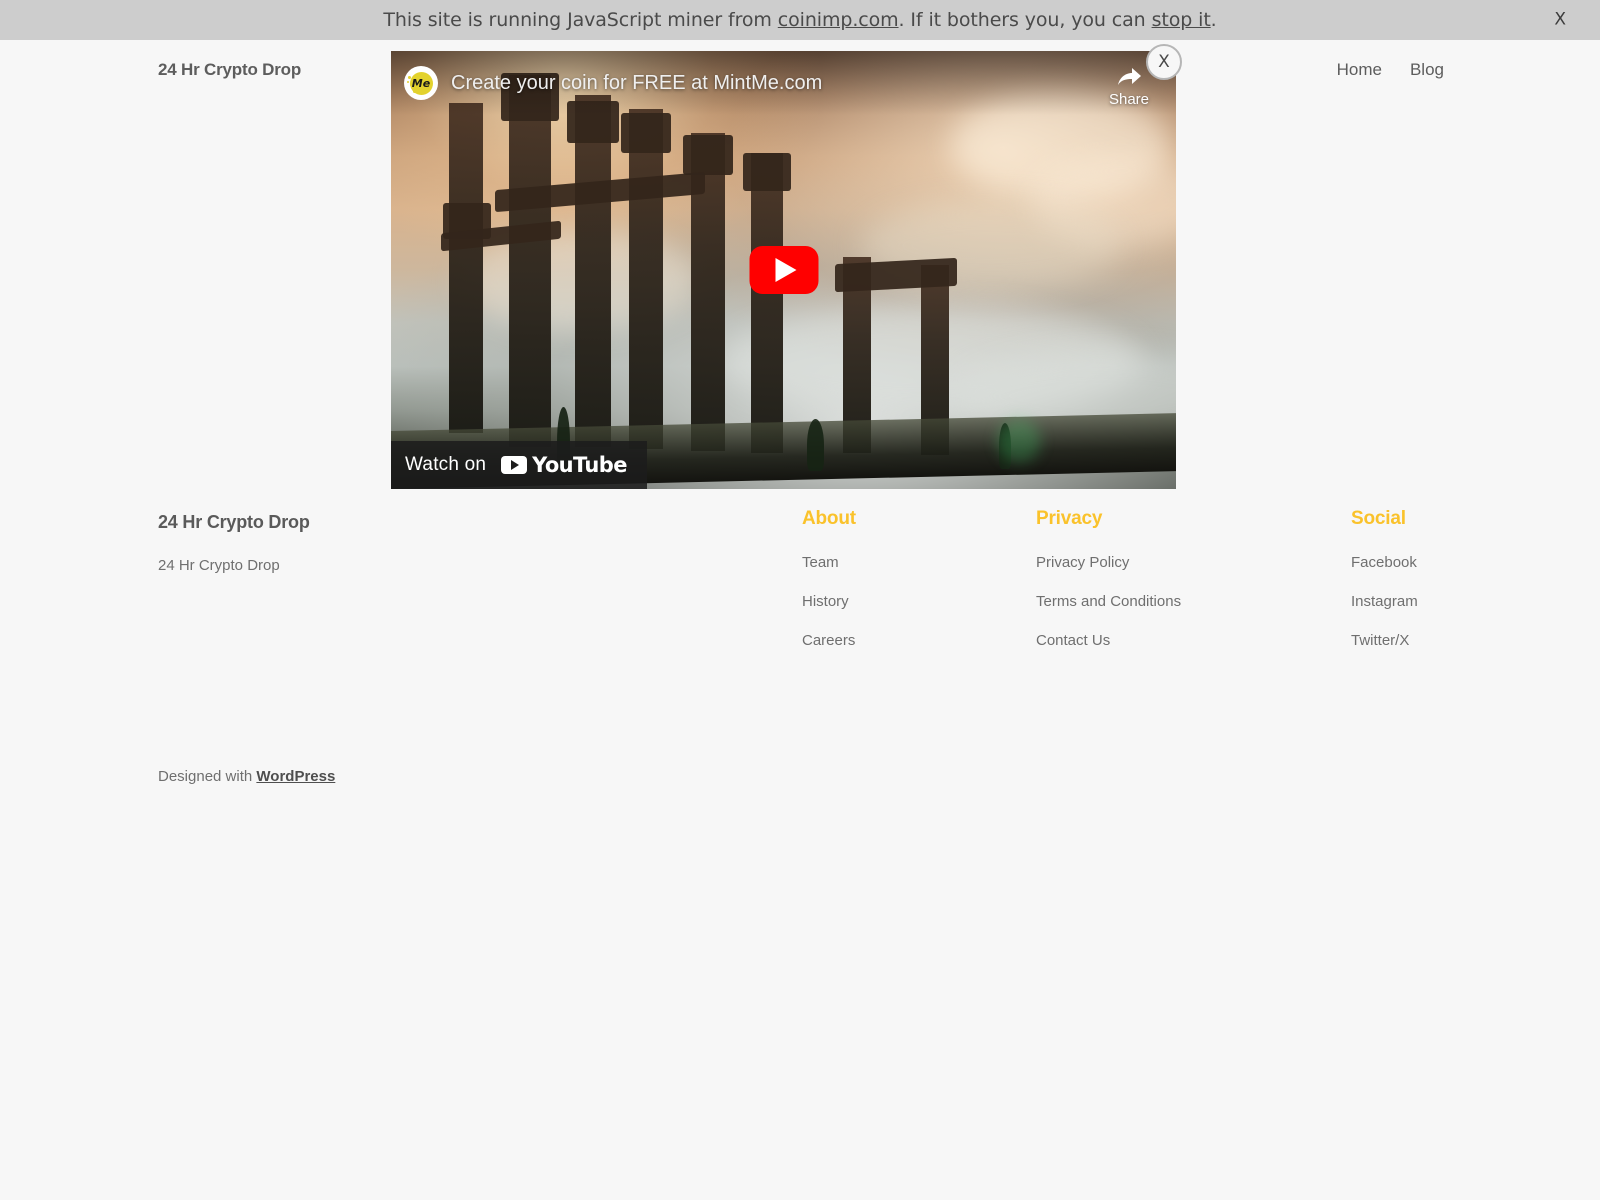 The width and height of the screenshot is (1600, 1200). What do you see at coordinates (234, 522) in the screenshot?
I see `footer-brand-title: 24 Hr Crypto Drop` at bounding box center [234, 522].